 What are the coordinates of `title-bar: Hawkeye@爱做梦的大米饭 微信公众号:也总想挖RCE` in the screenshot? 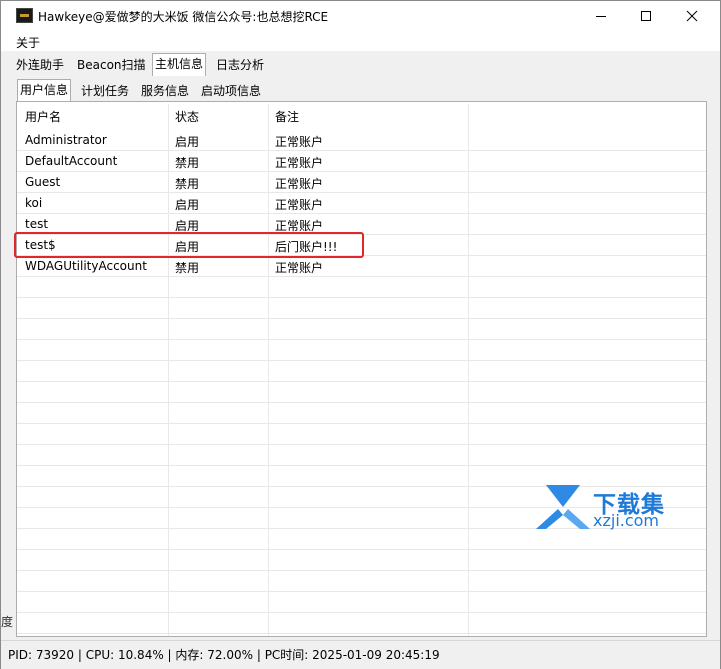 It's located at (360, 16).